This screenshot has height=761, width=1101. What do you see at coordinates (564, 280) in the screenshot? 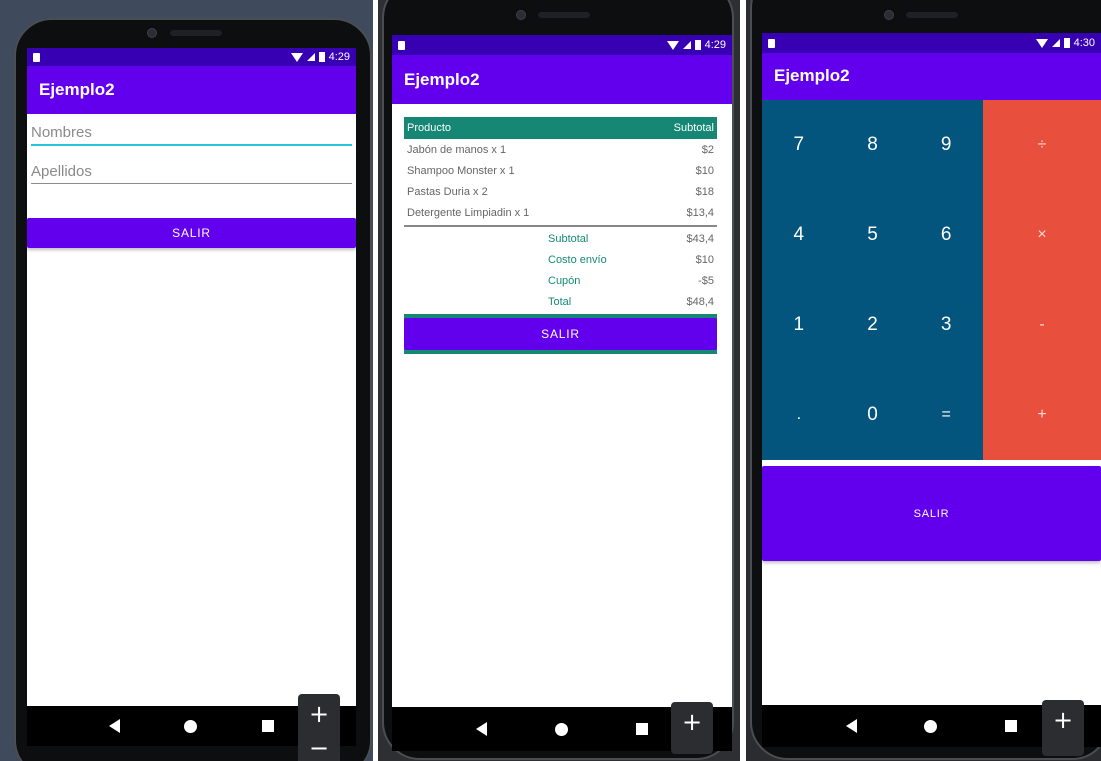
I see `summary-label: Cupón` at bounding box center [564, 280].